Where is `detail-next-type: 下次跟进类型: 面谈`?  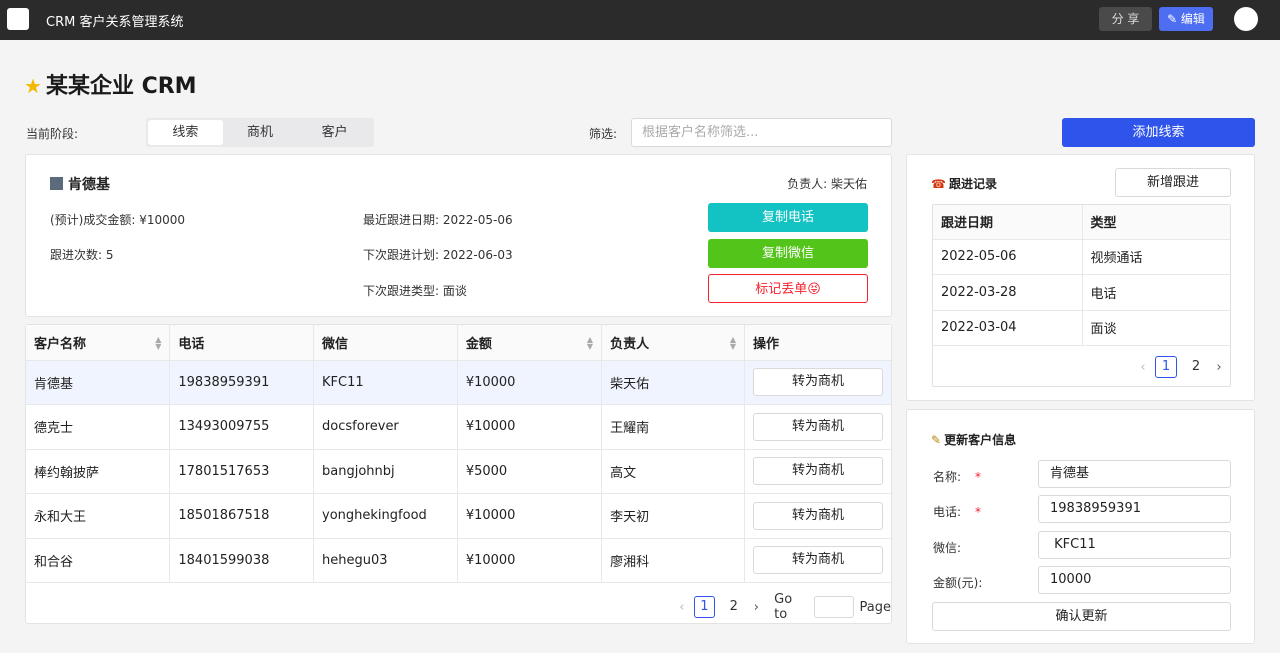 detail-next-type: 下次跟进类型: 面谈 is located at coordinates (415, 291).